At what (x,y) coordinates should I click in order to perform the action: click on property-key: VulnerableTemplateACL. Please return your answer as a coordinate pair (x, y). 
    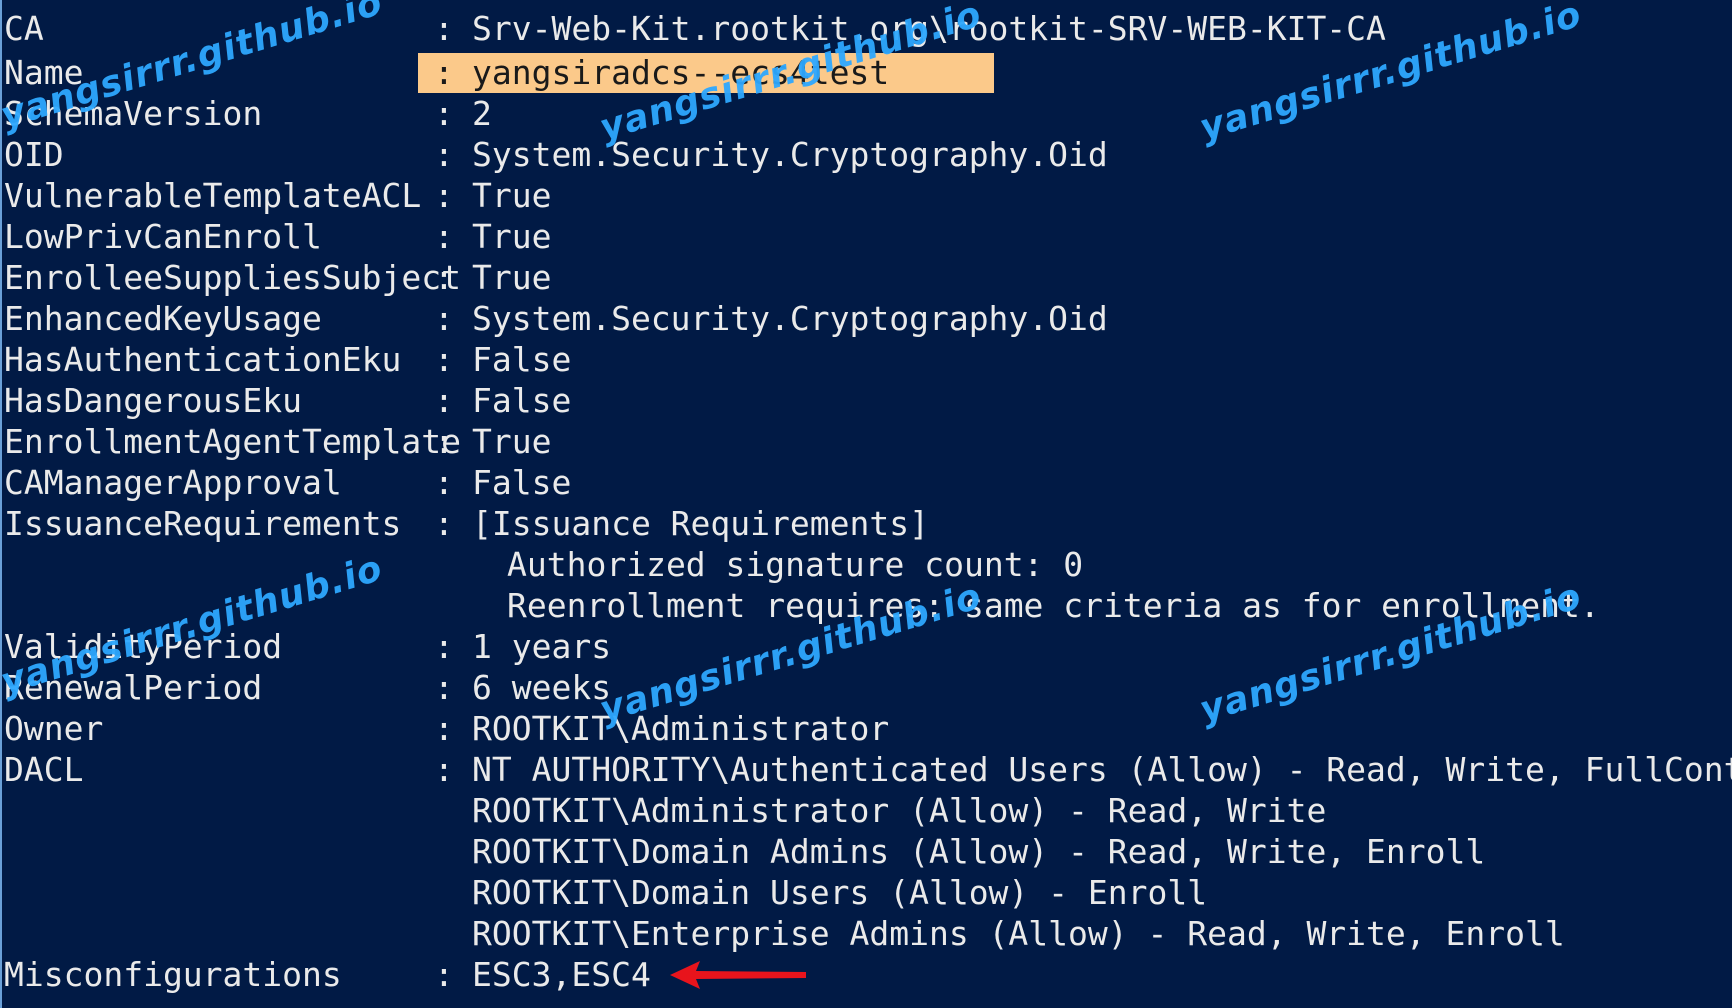
    Looking at the image, I should click on (213, 195).